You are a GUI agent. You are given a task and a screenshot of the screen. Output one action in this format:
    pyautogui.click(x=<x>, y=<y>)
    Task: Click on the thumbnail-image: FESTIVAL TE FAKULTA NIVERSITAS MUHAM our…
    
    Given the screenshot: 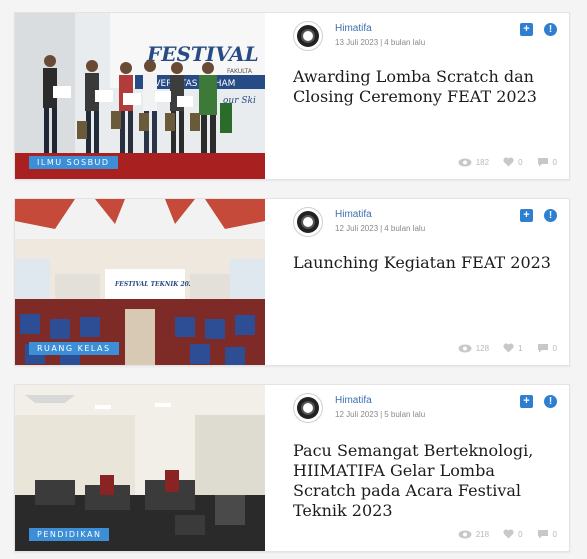 What is the action you would take?
    pyautogui.click(x=140, y=96)
    